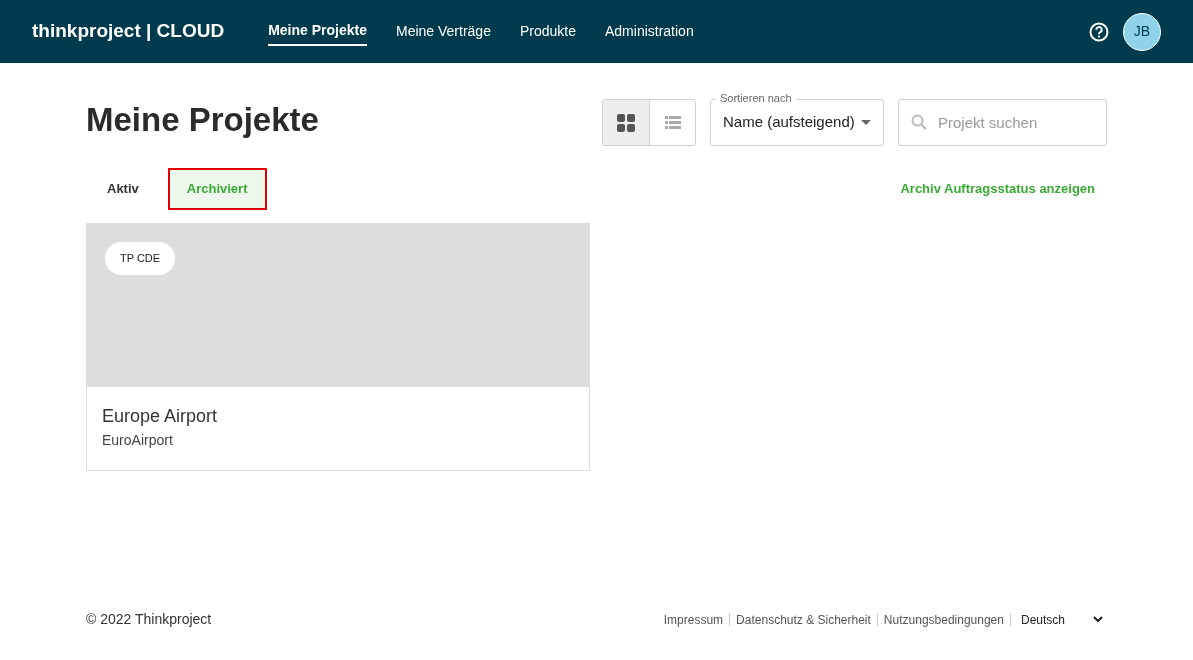 The image size is (1193, 660). Describe the element at coordinates (803, 619) in the screenshot. I see `footer-link: Datenschutz & Sicherheit` at that location.